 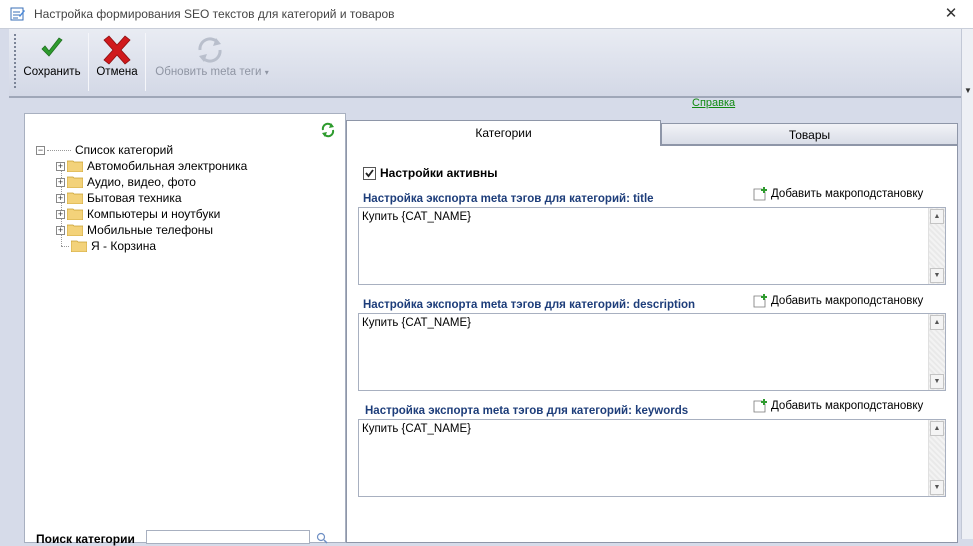 I want to click on save-button: Сохранить, so click(x=52, y=62).